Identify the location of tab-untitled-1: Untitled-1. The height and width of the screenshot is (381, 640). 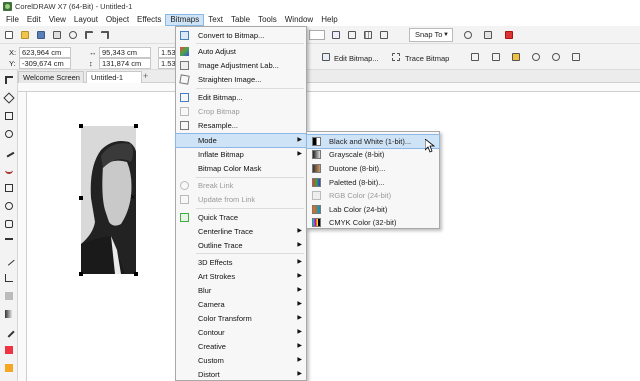
(114, 77).